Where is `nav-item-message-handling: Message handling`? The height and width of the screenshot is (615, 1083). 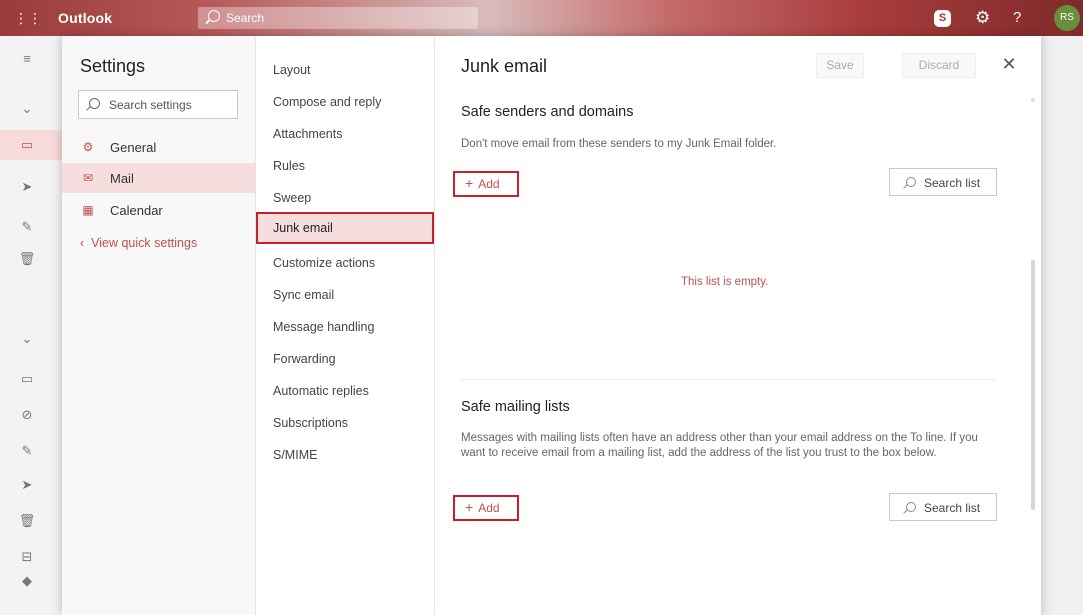
nav-item-message-handling: Message handling is located at coordinates (323, 327).